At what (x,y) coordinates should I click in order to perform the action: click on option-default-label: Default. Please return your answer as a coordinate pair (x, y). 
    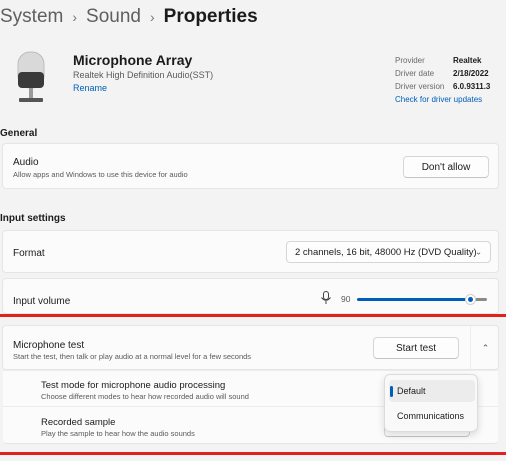
    Looking at the image, I should click on (411, 391).